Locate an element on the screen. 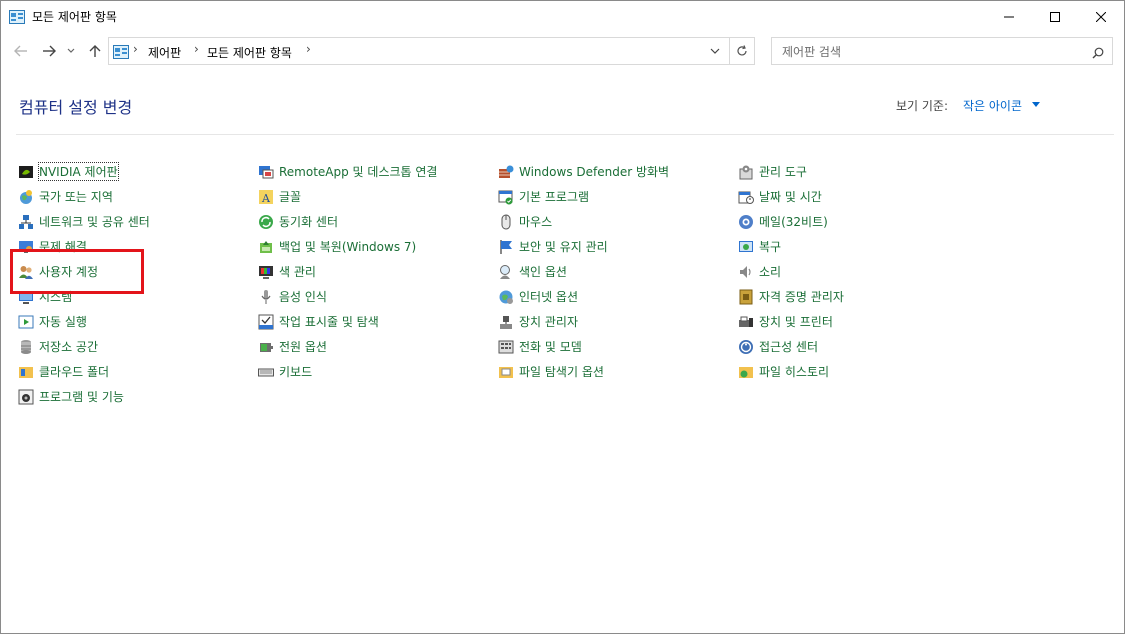  item-file-history: 파일 히스토리 is located at coordinates (791, 371).